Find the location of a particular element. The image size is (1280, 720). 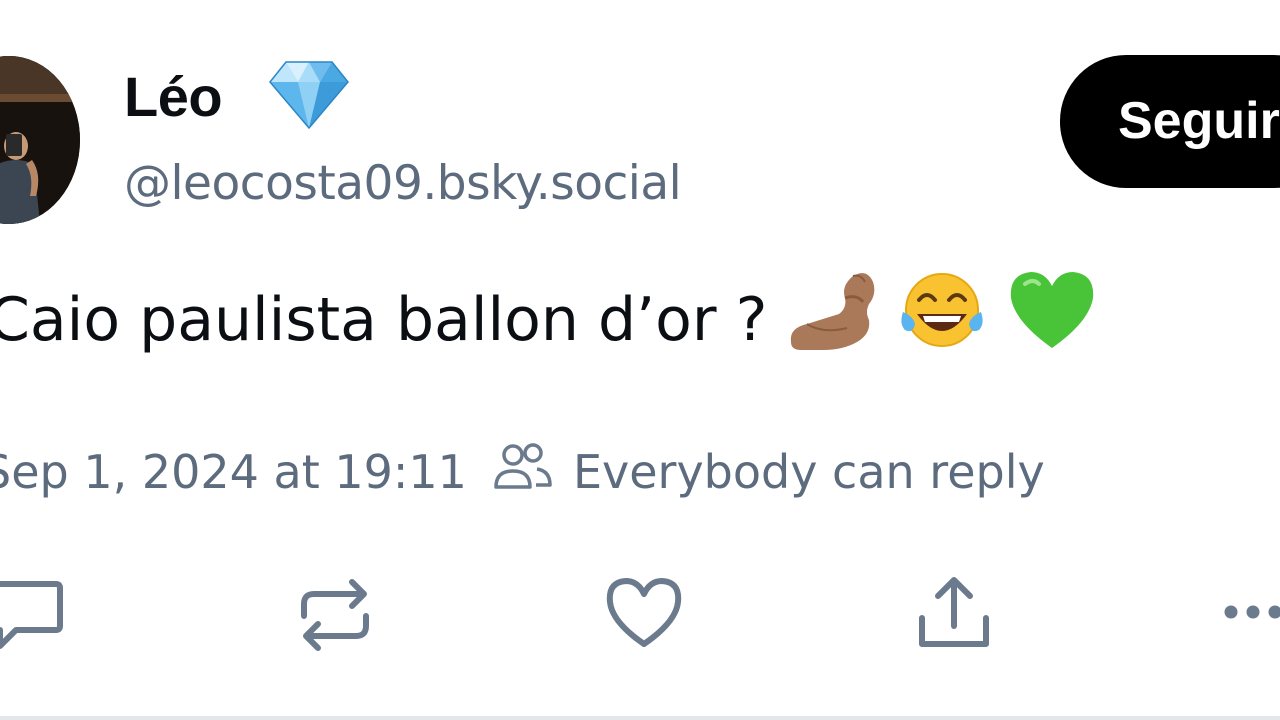

post-text: Caio paulista ballon d’or ? is located at coordinates (548, 316).